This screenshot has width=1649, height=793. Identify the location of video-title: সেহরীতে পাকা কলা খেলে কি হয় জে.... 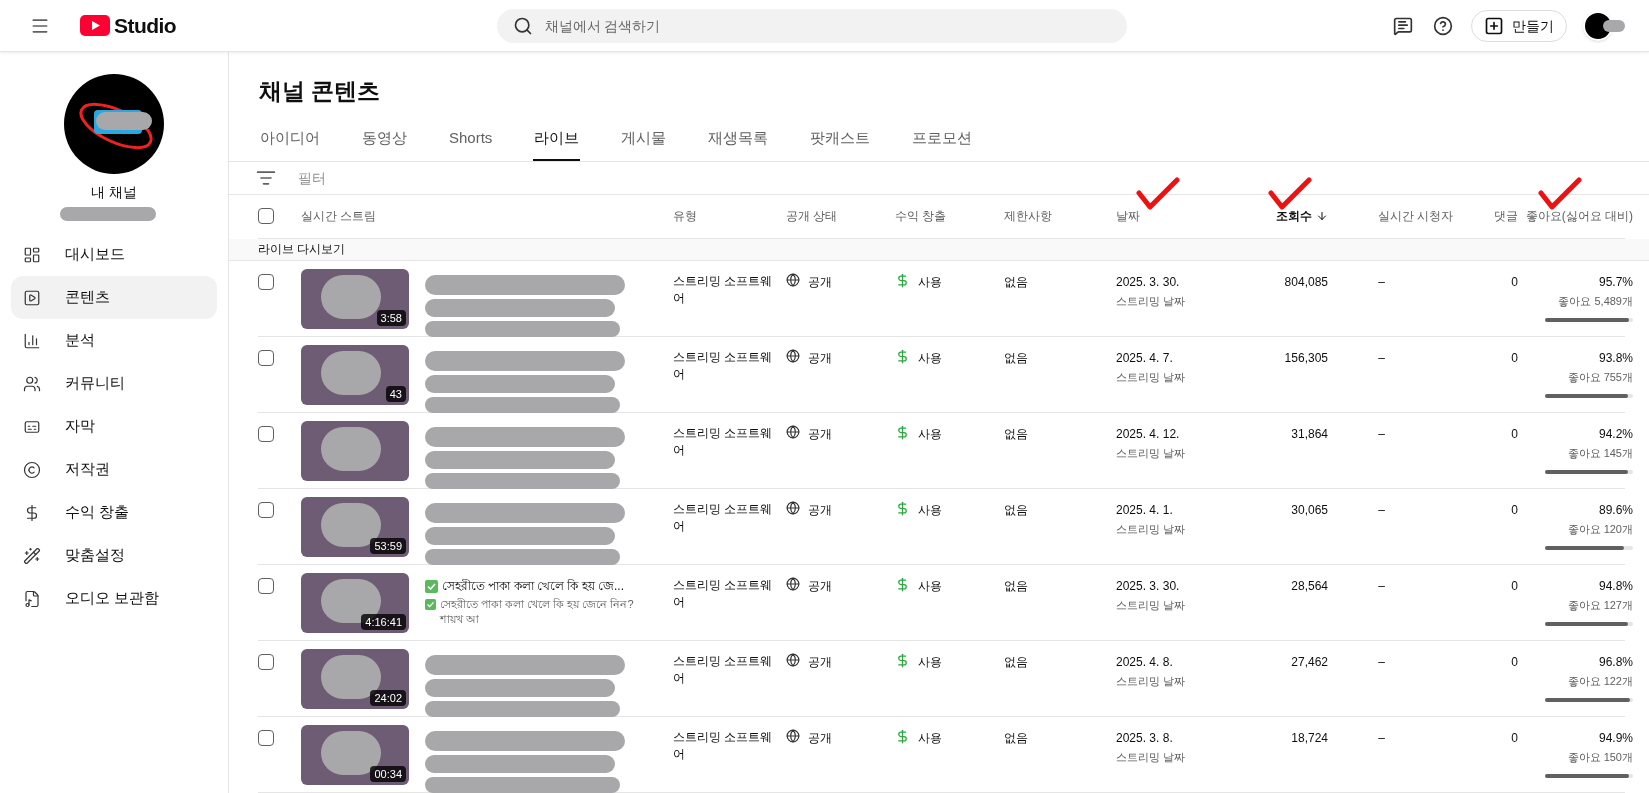
(533, 586).